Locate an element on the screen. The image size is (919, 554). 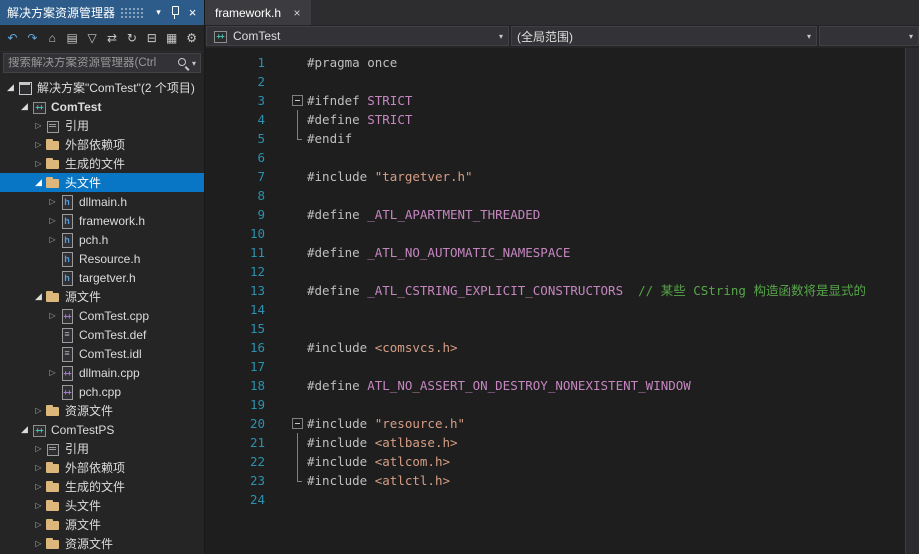
tree-item: ◢ 源文件 is located at coordinates (102, 296).